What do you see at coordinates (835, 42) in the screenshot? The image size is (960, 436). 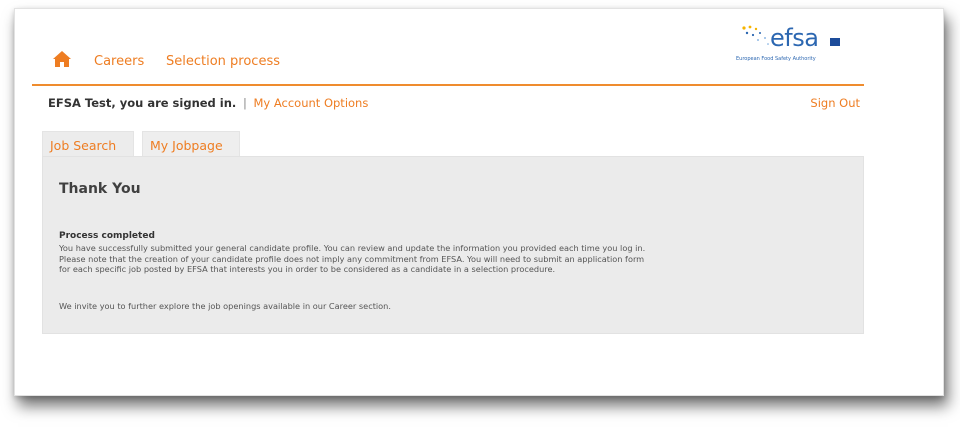 I see `eu-flag-icon` at bounding box center [835, 42].